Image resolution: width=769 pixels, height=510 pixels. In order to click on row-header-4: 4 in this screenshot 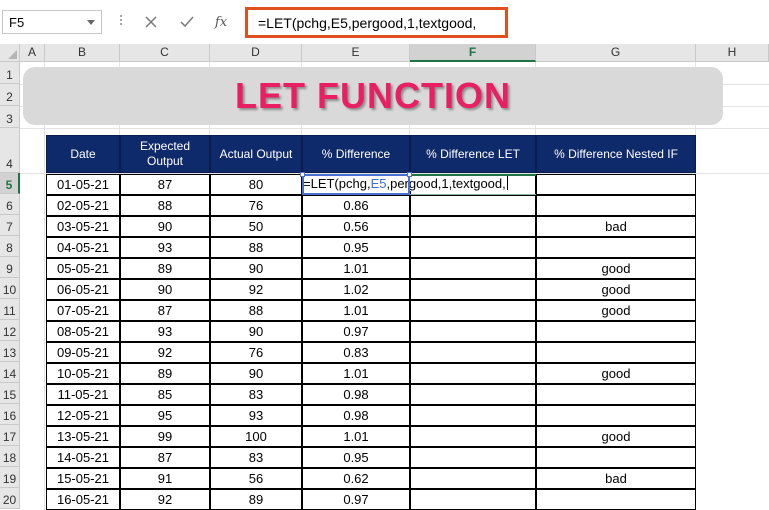, I will do `click(10, 150)`.